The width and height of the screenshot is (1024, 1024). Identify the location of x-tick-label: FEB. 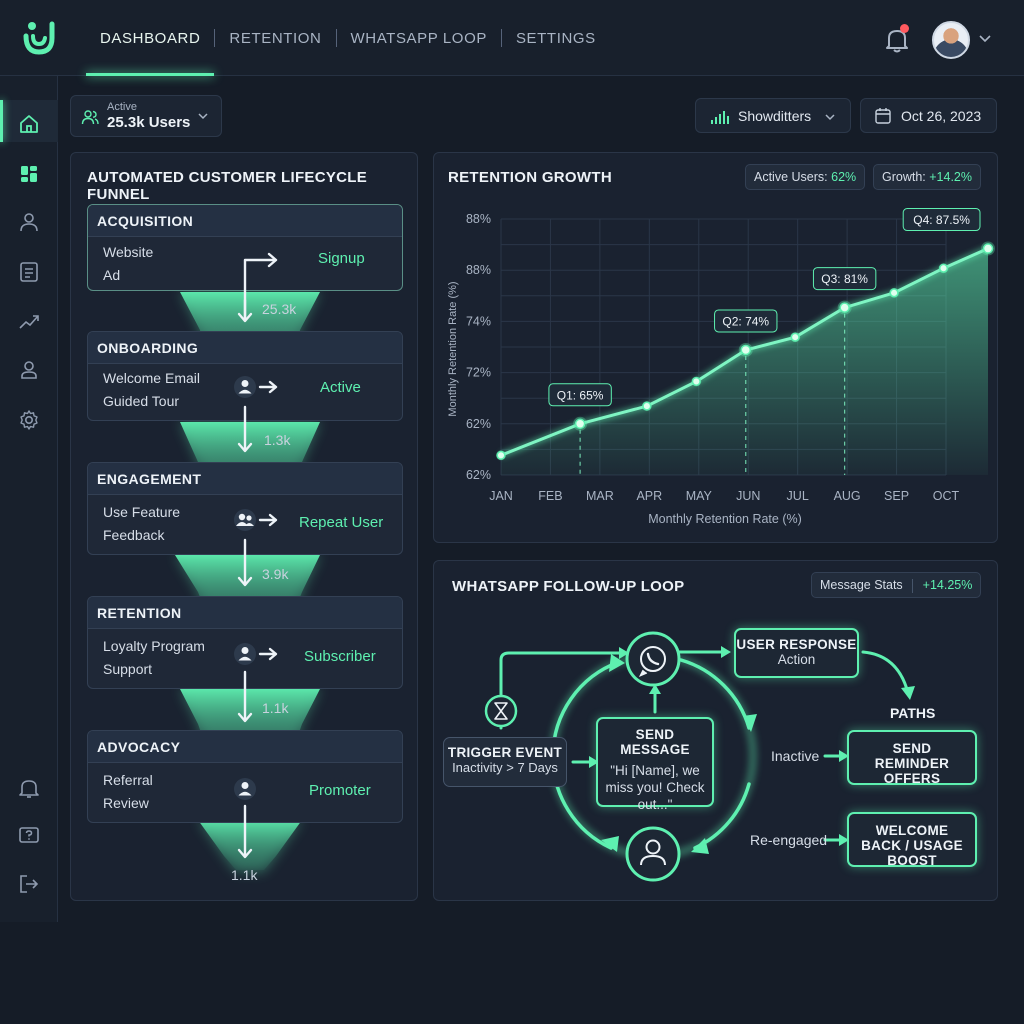
(550, 496).